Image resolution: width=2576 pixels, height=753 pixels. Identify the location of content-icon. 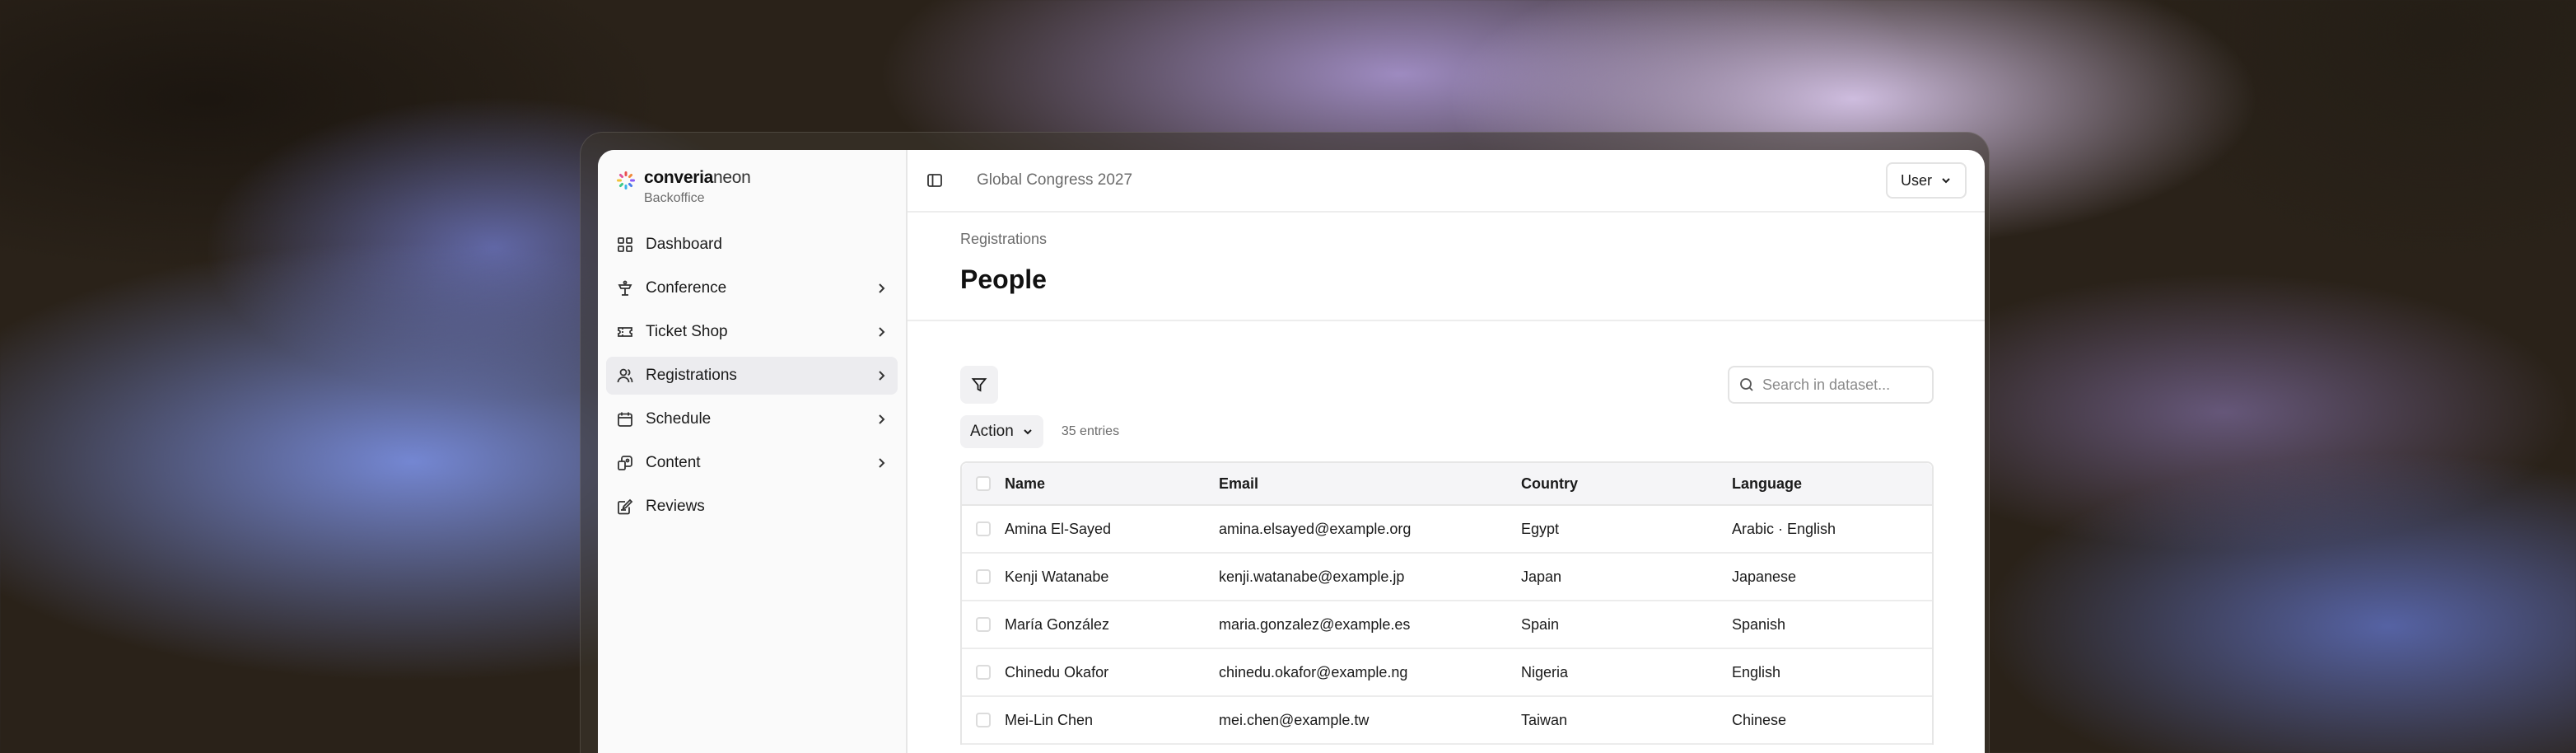
(625, 463).